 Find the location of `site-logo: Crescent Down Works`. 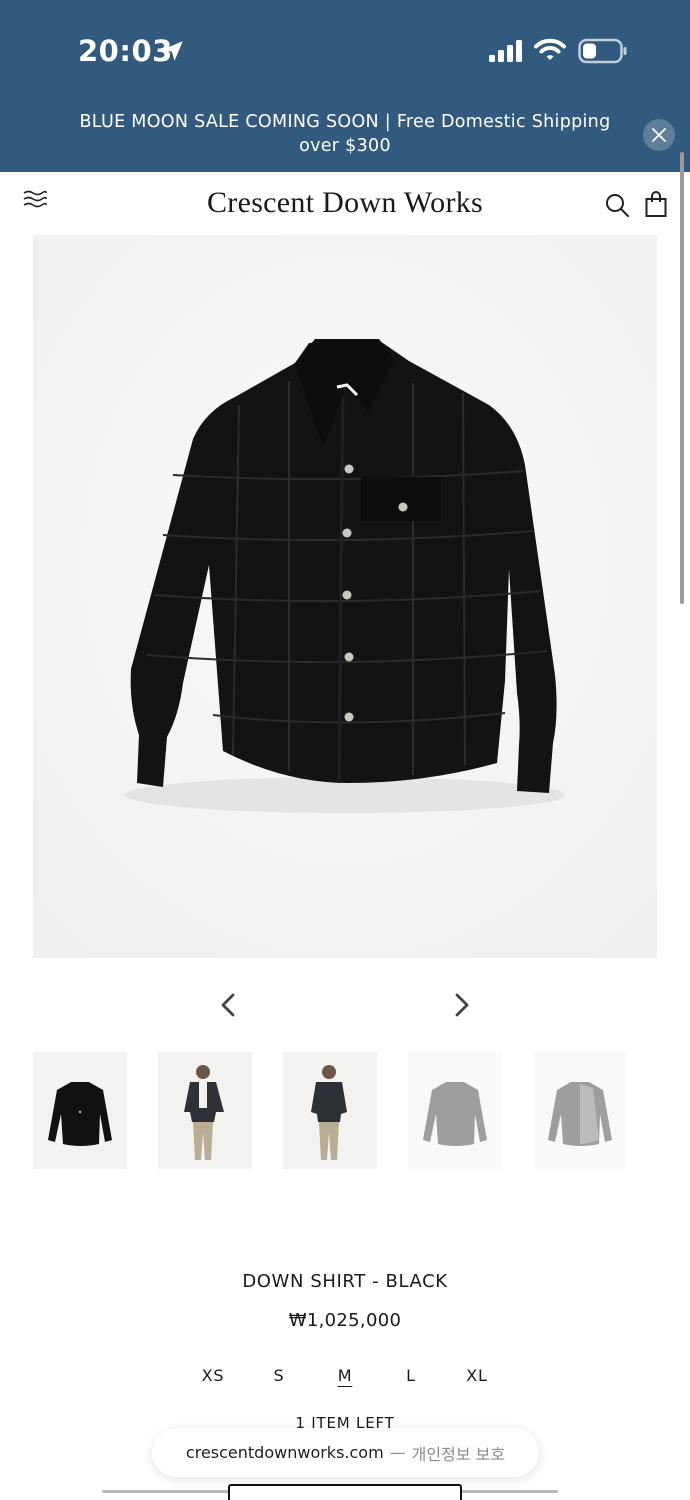

site-logo: Crescent Down Works is located at coordinates (345, 203).